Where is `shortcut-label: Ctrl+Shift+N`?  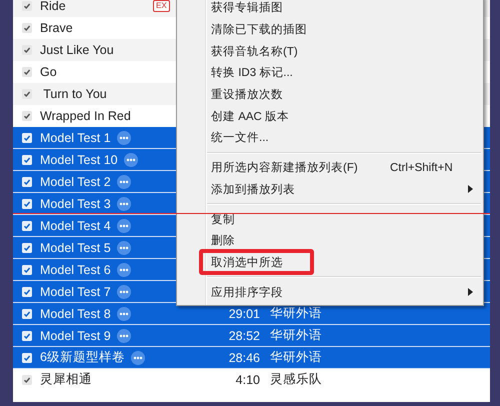
shortcut-label: Ctrl+Shift+N is located at coordinates (421, 168).